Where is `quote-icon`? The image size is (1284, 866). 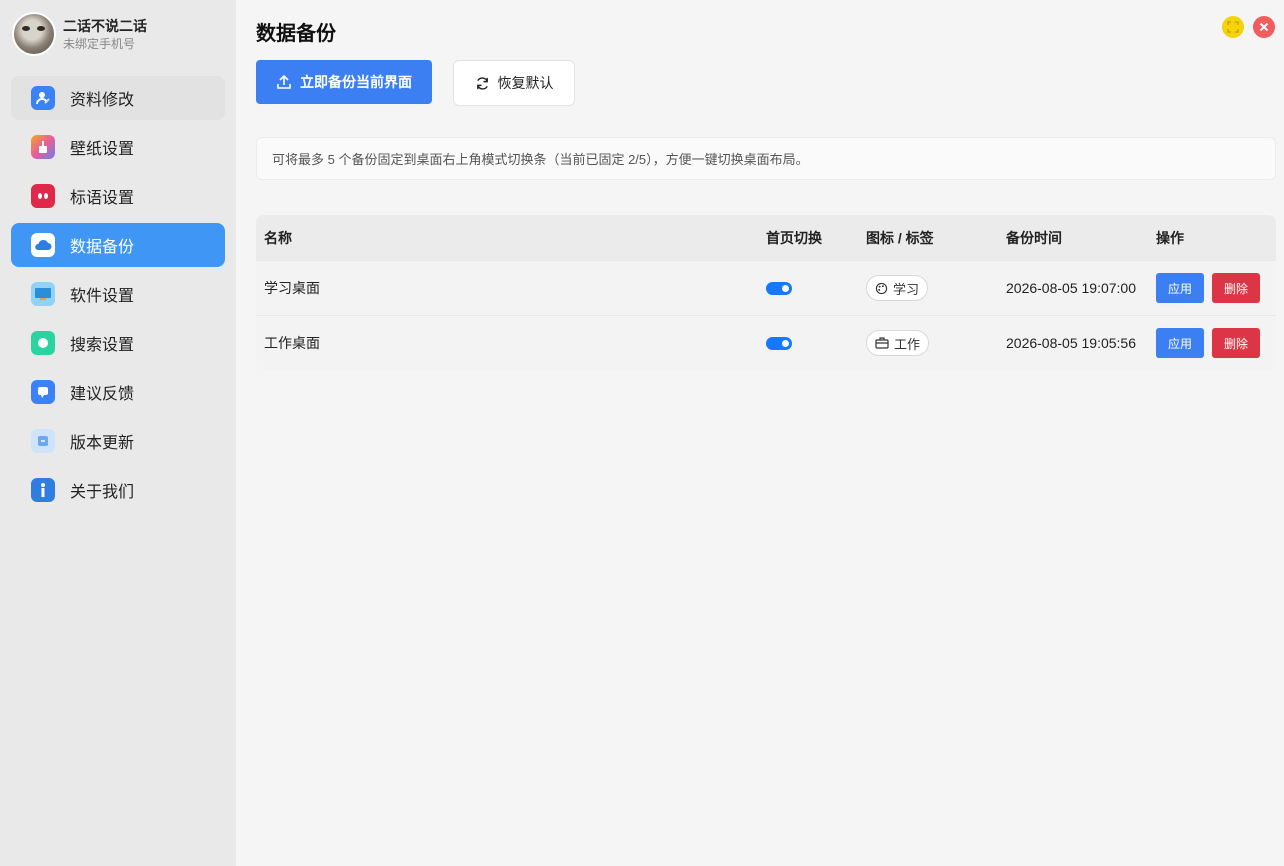
quote-icon is located at coordinates (43, 196).